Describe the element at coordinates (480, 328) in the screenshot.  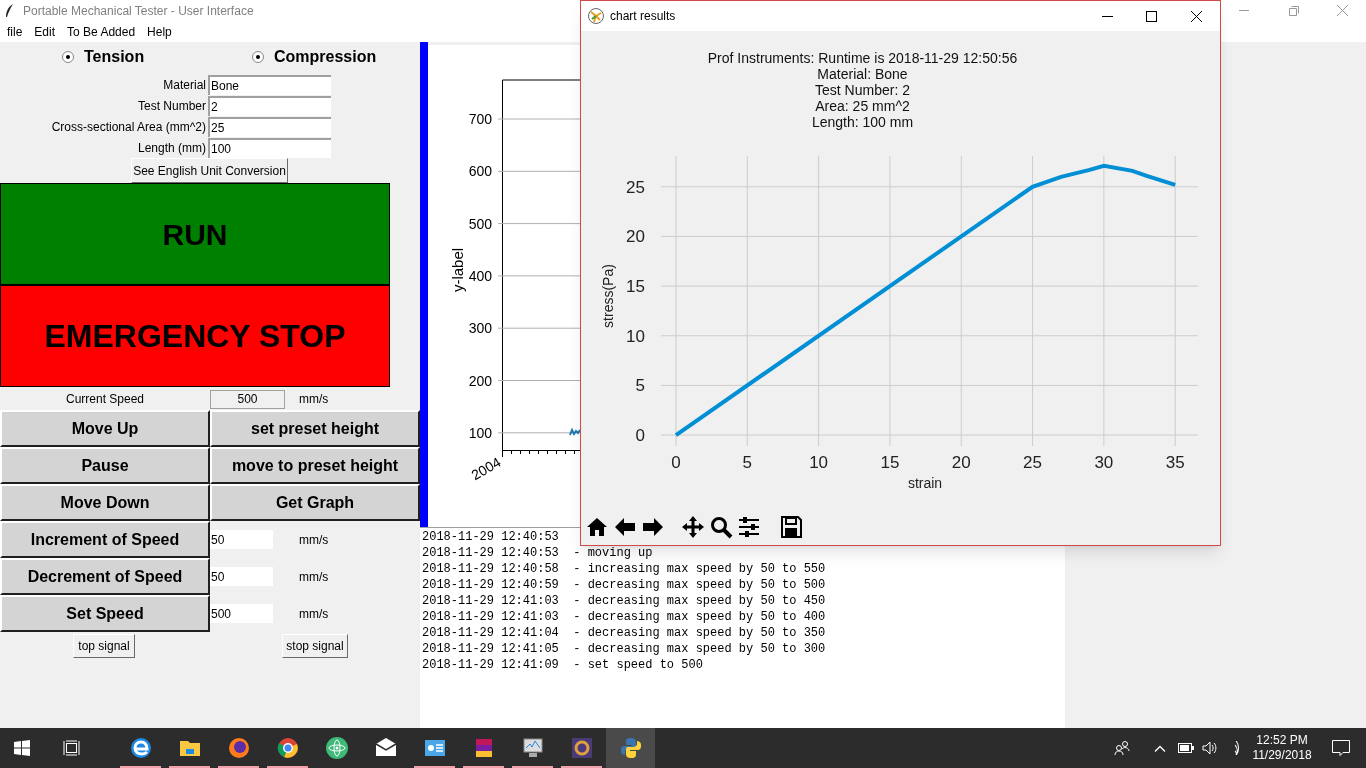
I see `tick-label: 300` at that location.